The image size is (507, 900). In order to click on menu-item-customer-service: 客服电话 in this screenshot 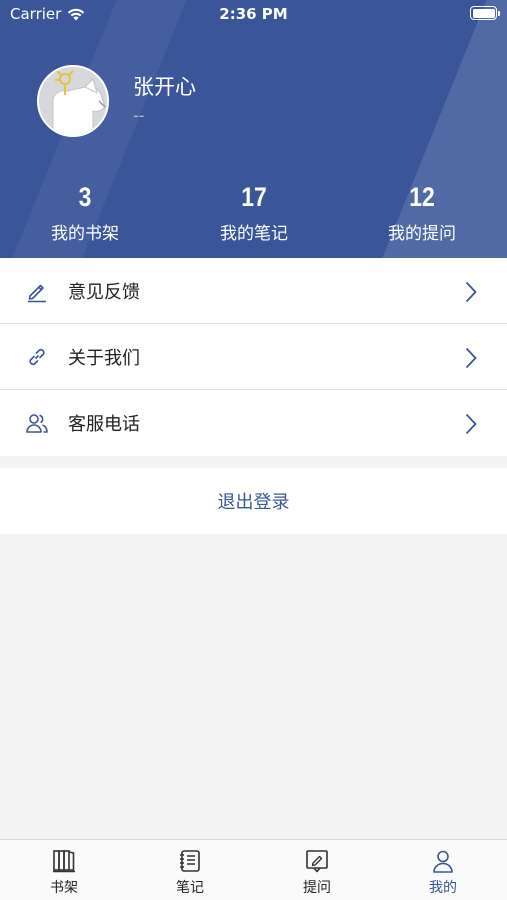, I will do `click(253, 423)`.